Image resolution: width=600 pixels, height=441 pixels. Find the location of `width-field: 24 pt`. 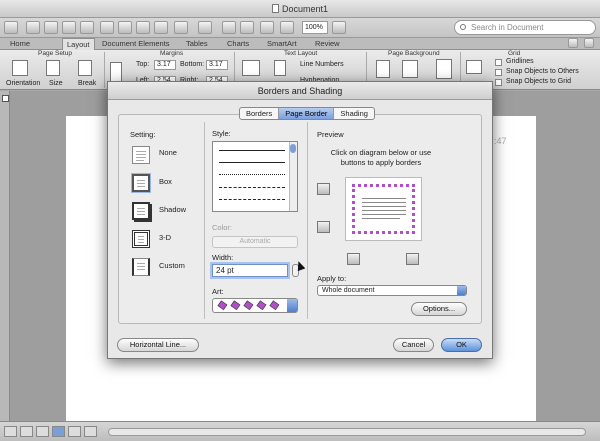

width-field: 24 pt is located at coordinates (250, 270).